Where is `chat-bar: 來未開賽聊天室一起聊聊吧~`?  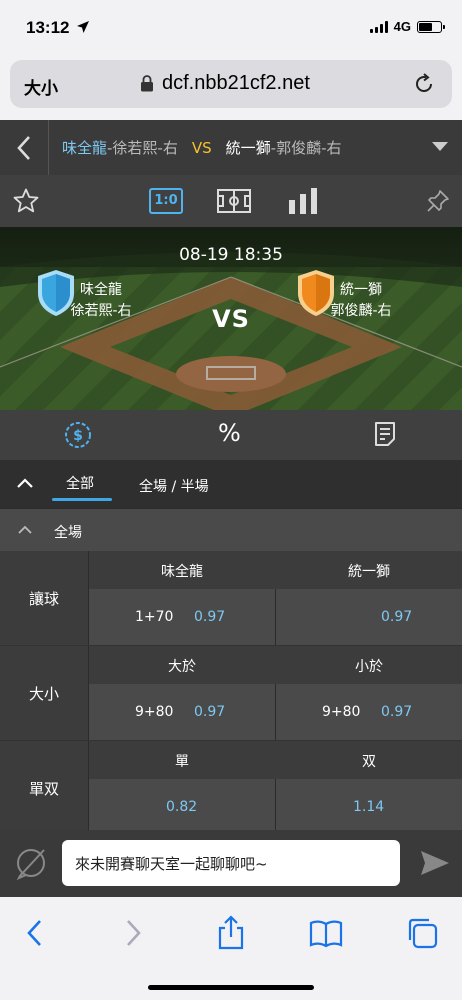
chat-bar: 來未開賽聊天室一起聊聊吧~ is located at coordinates (231, 863).